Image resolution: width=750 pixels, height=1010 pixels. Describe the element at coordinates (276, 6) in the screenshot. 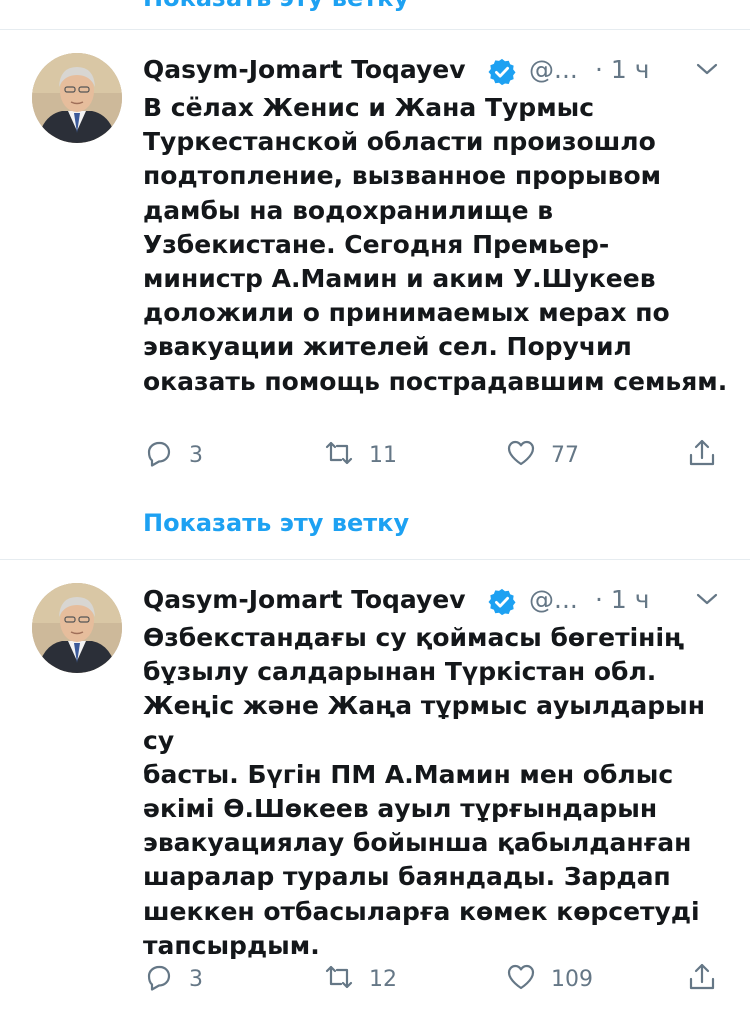

I see `show-thread-link-top: Показать эту ветку` at that location.